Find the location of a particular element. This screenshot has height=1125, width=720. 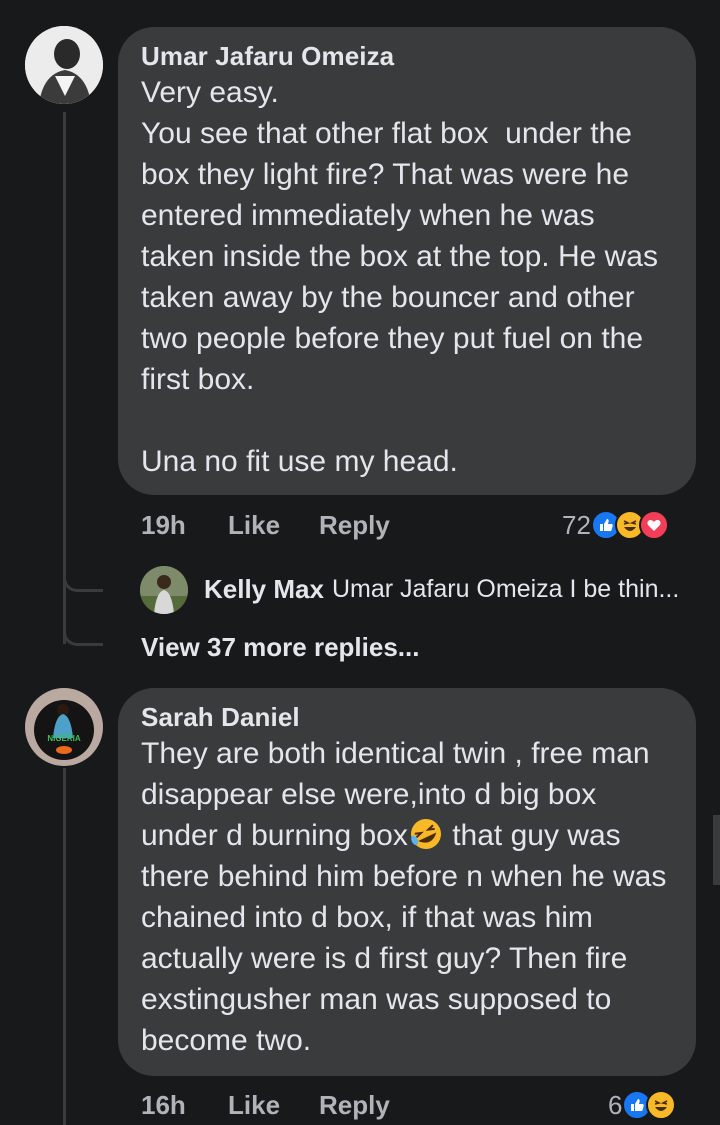

haha-icon is located at coordinates (661, 1105).